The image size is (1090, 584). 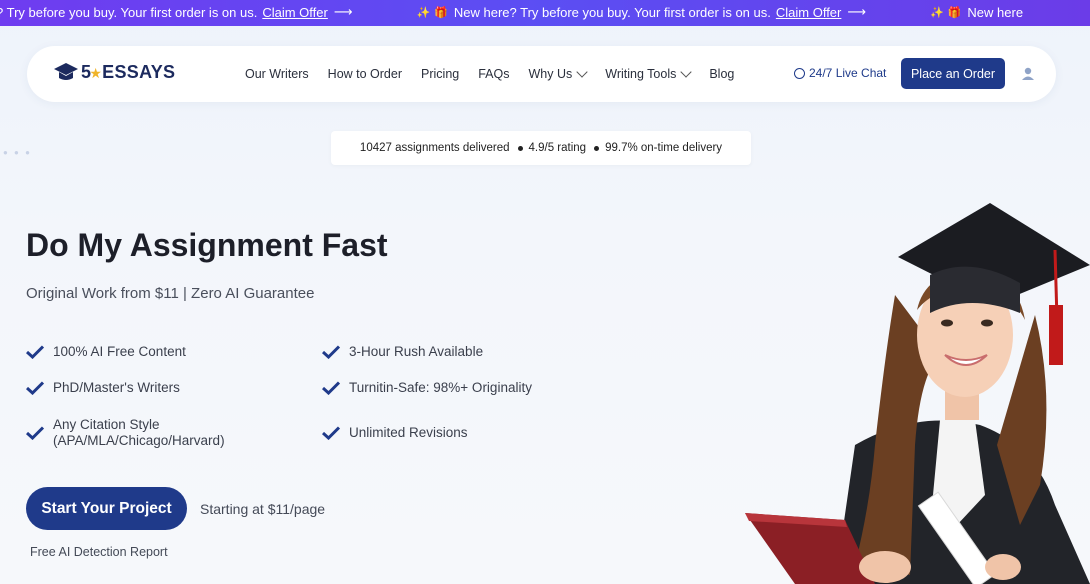 I want to click on feature-item: Turnitin-Safe: 98%+ Originality, so click(x=427, y=388).